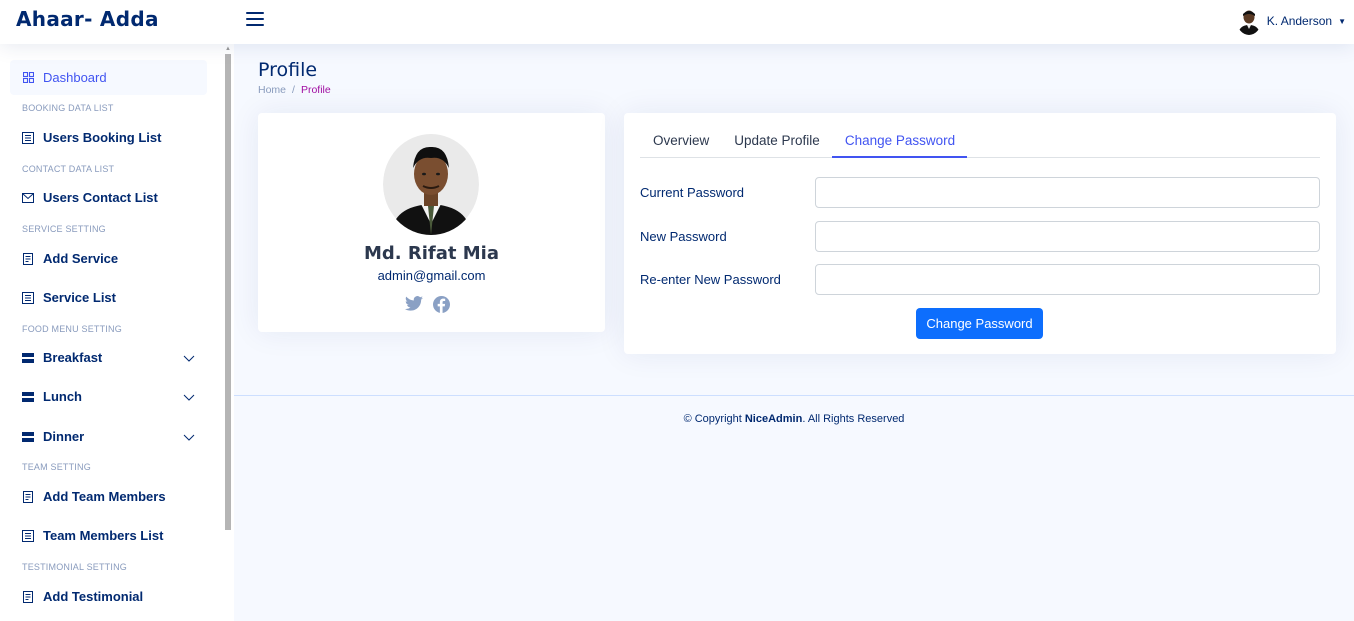 The height and width of the screenshot is (621, 1354). I want to click on nav-heading: SERVICE SETTING, so click(64, 229).